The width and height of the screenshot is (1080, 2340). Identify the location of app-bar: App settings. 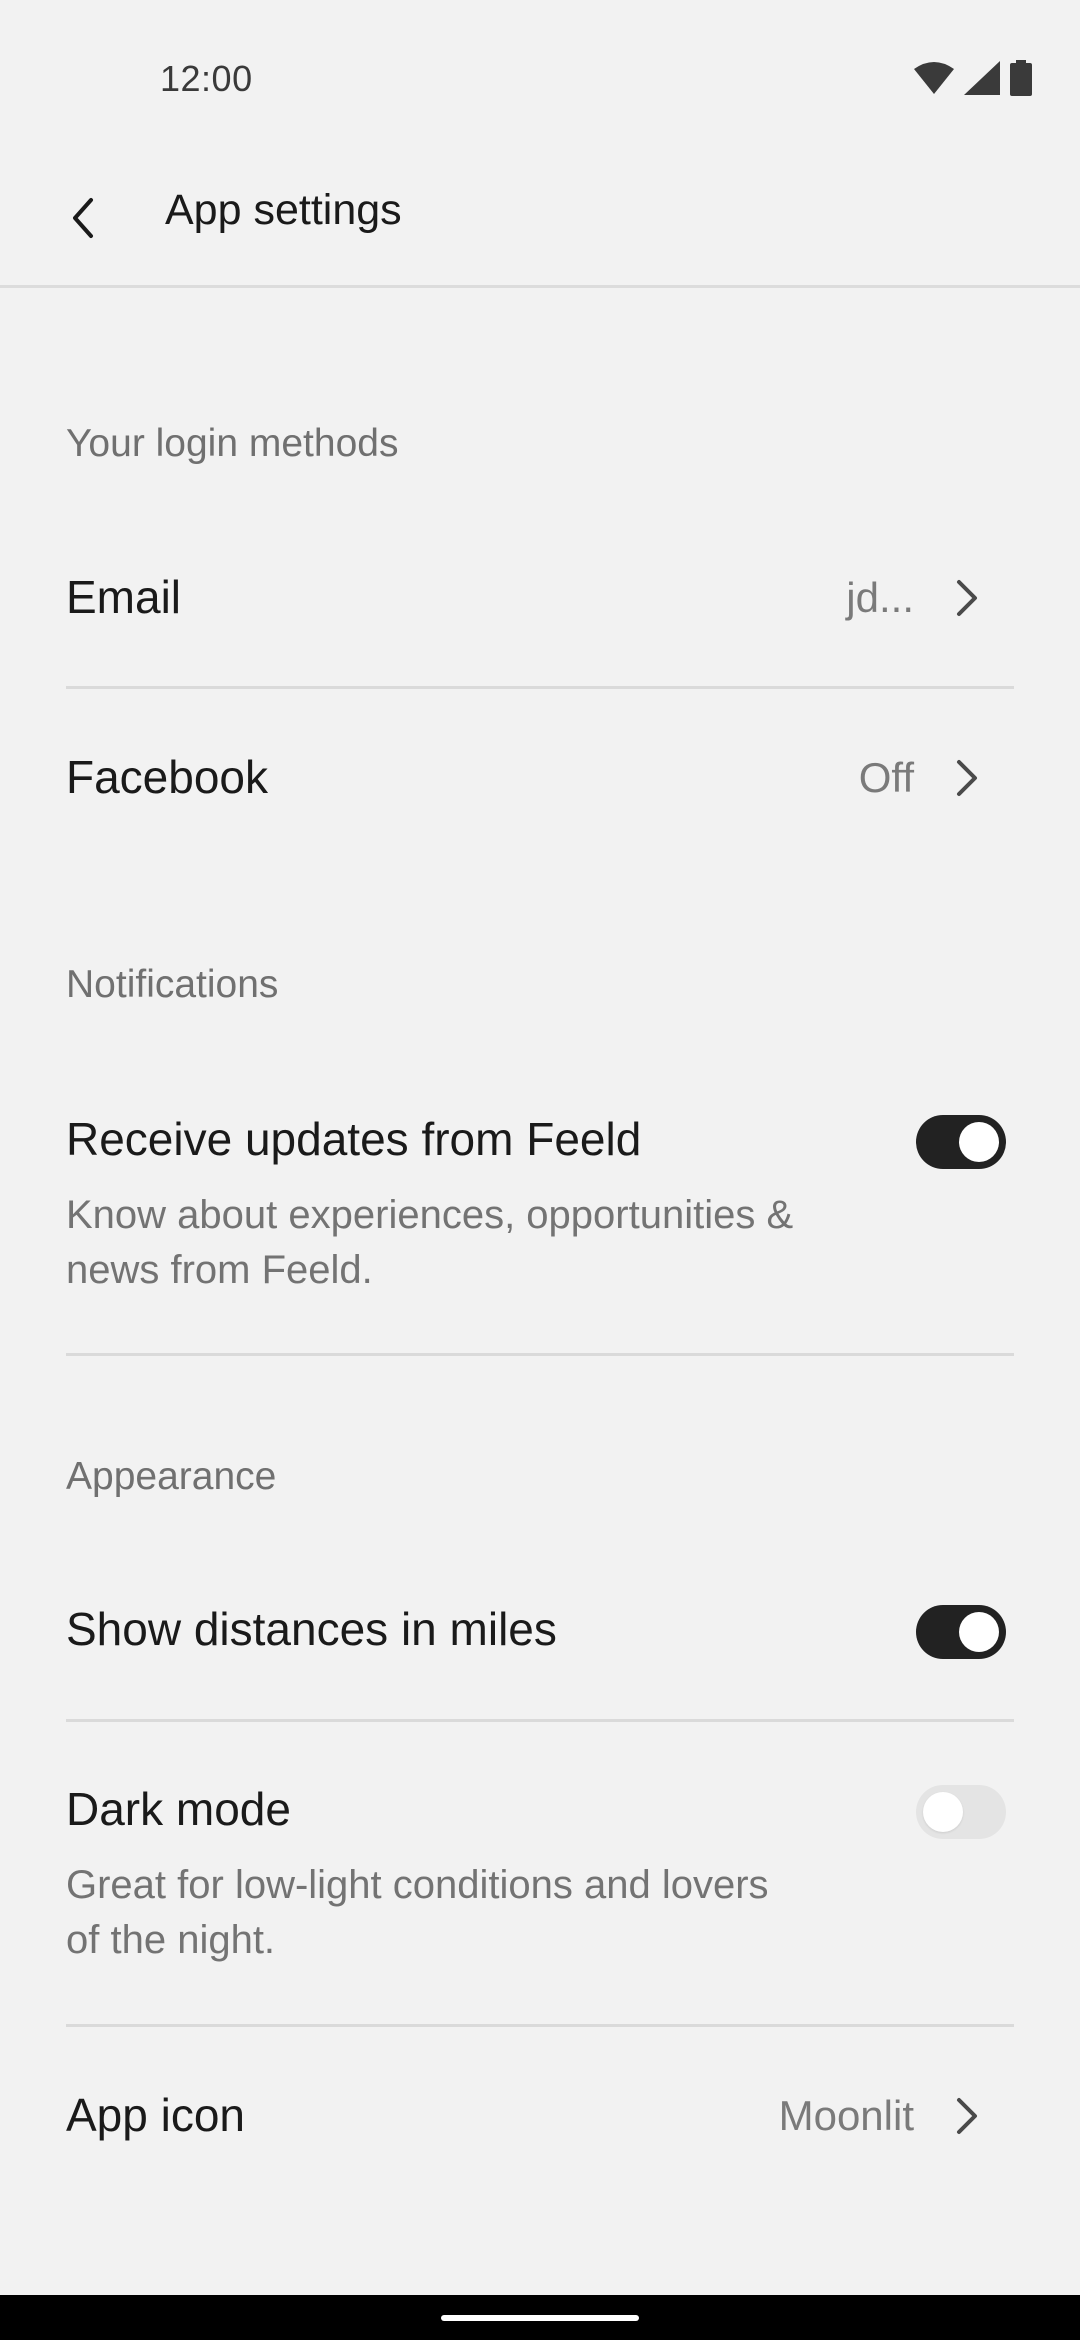
(540, 219).